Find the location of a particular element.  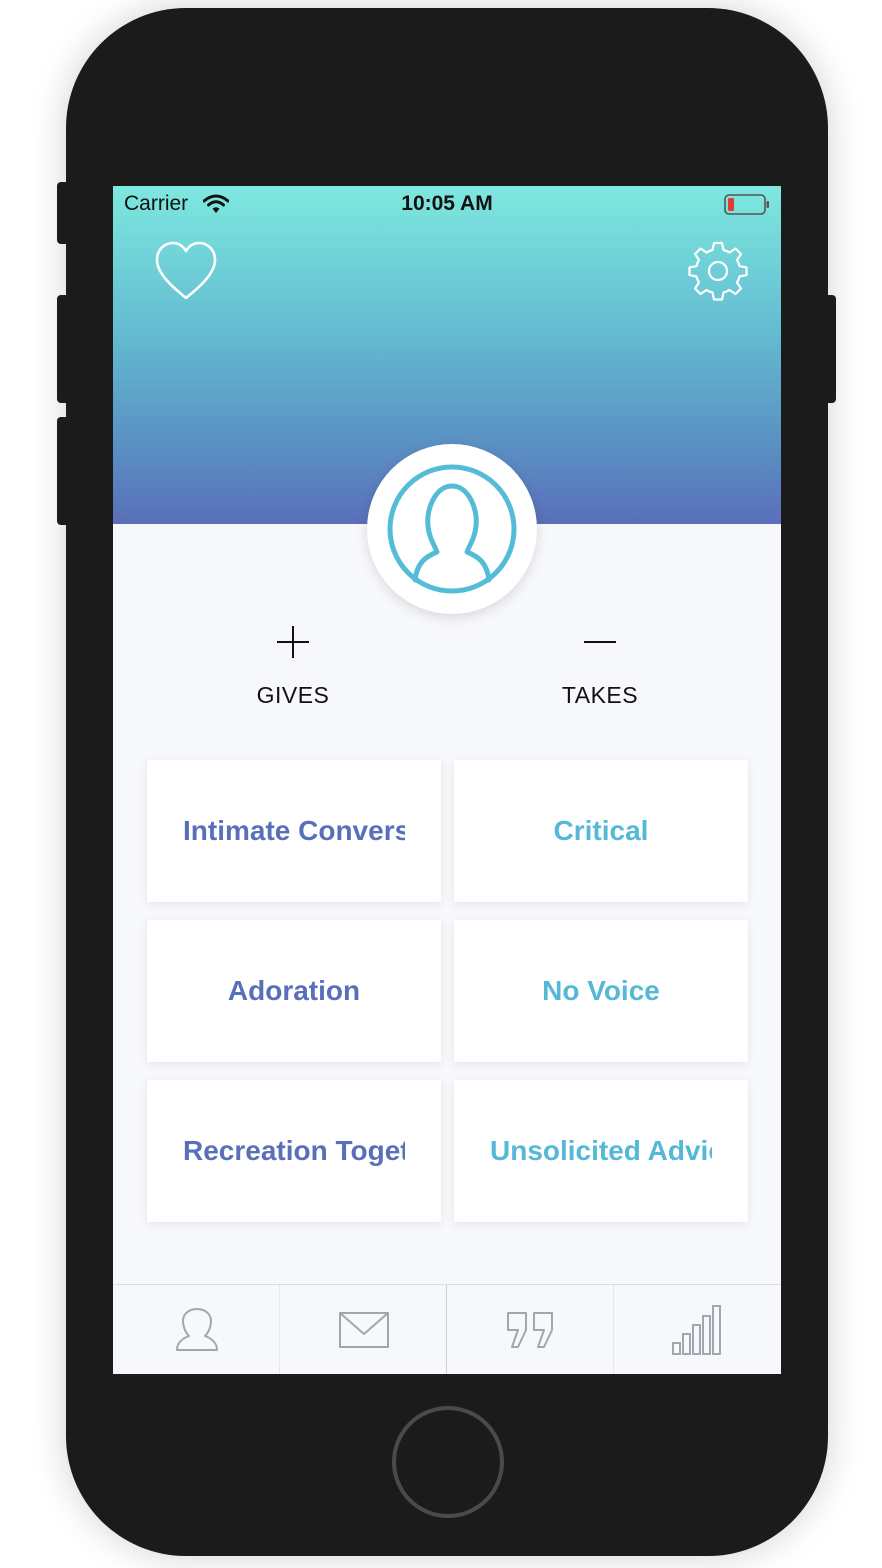

plus-icon is located at coordinates (293, 642).